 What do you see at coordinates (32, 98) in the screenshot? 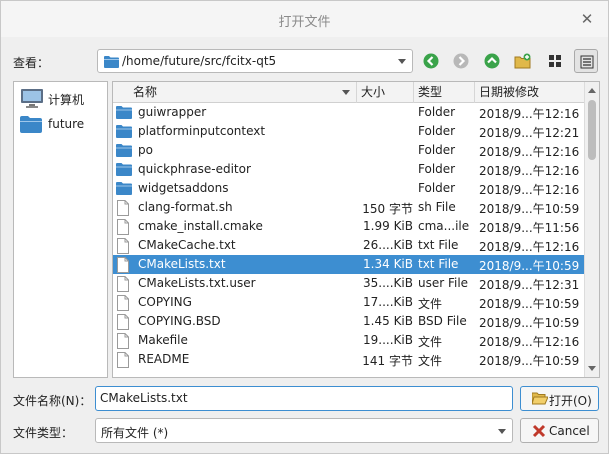
I see `computer-icon` at bounding box center [32, 98].